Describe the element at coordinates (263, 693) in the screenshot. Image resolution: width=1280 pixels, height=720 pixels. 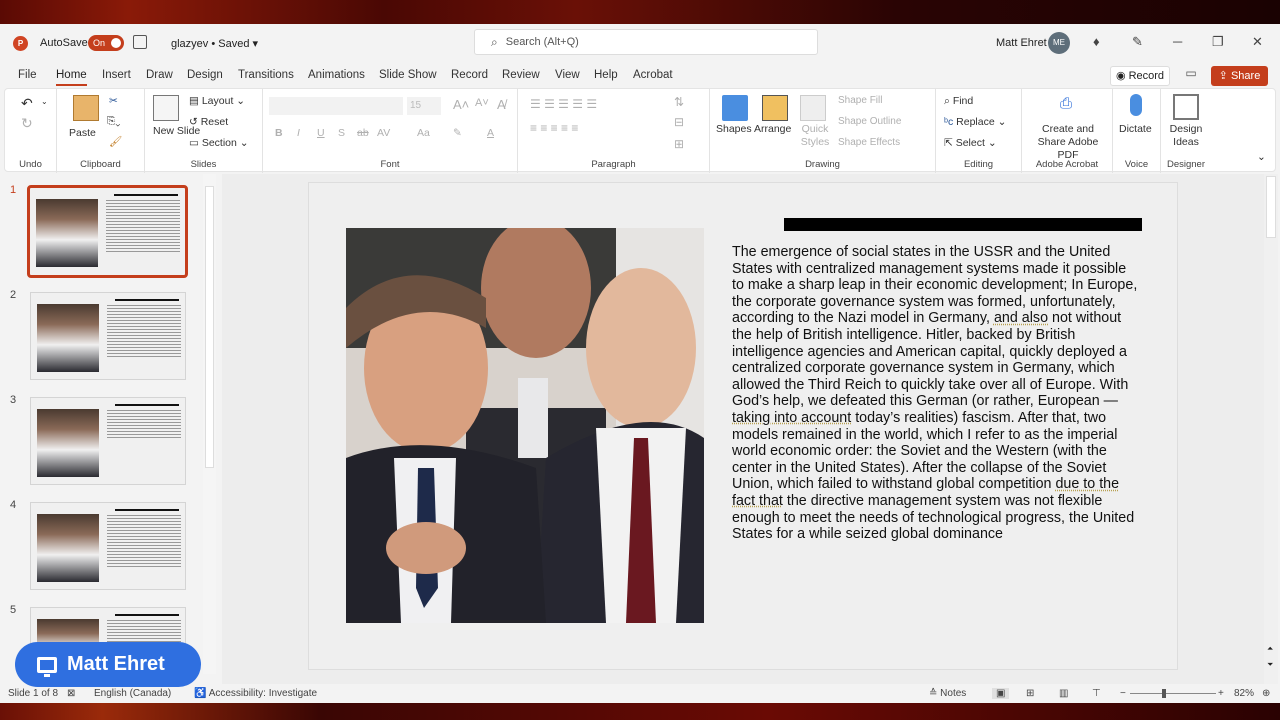
I see `accessibility-label: Accessibility: Investigate` at that location.